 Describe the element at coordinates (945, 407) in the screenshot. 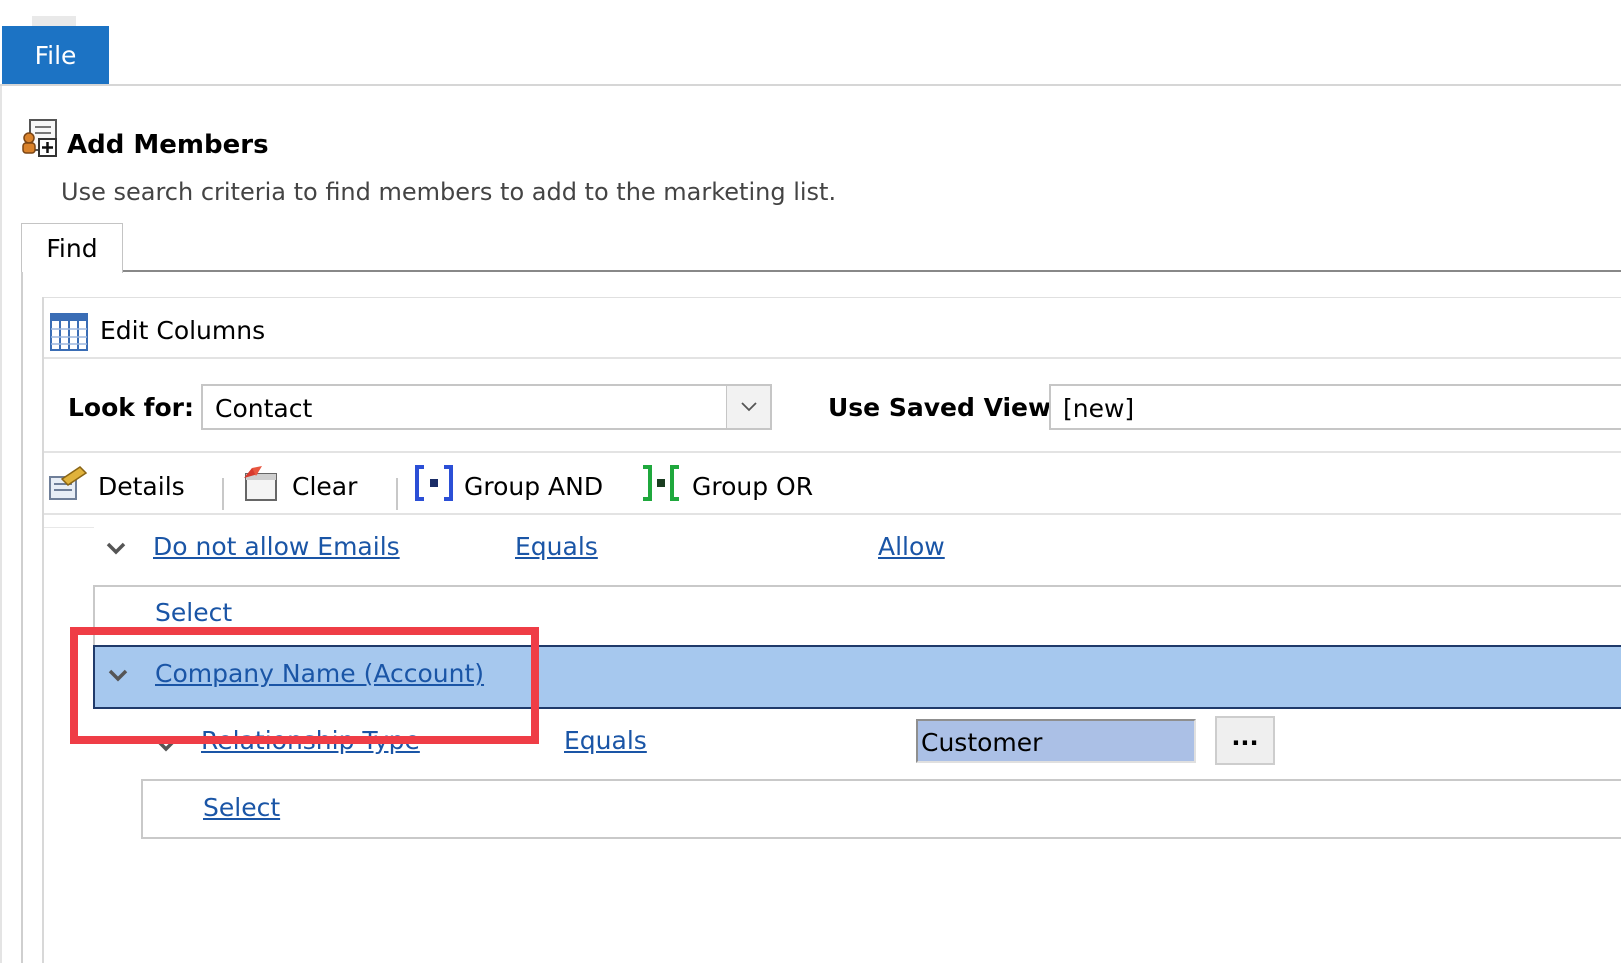

I see `saved-view-label: Use Saved View:` at that location.